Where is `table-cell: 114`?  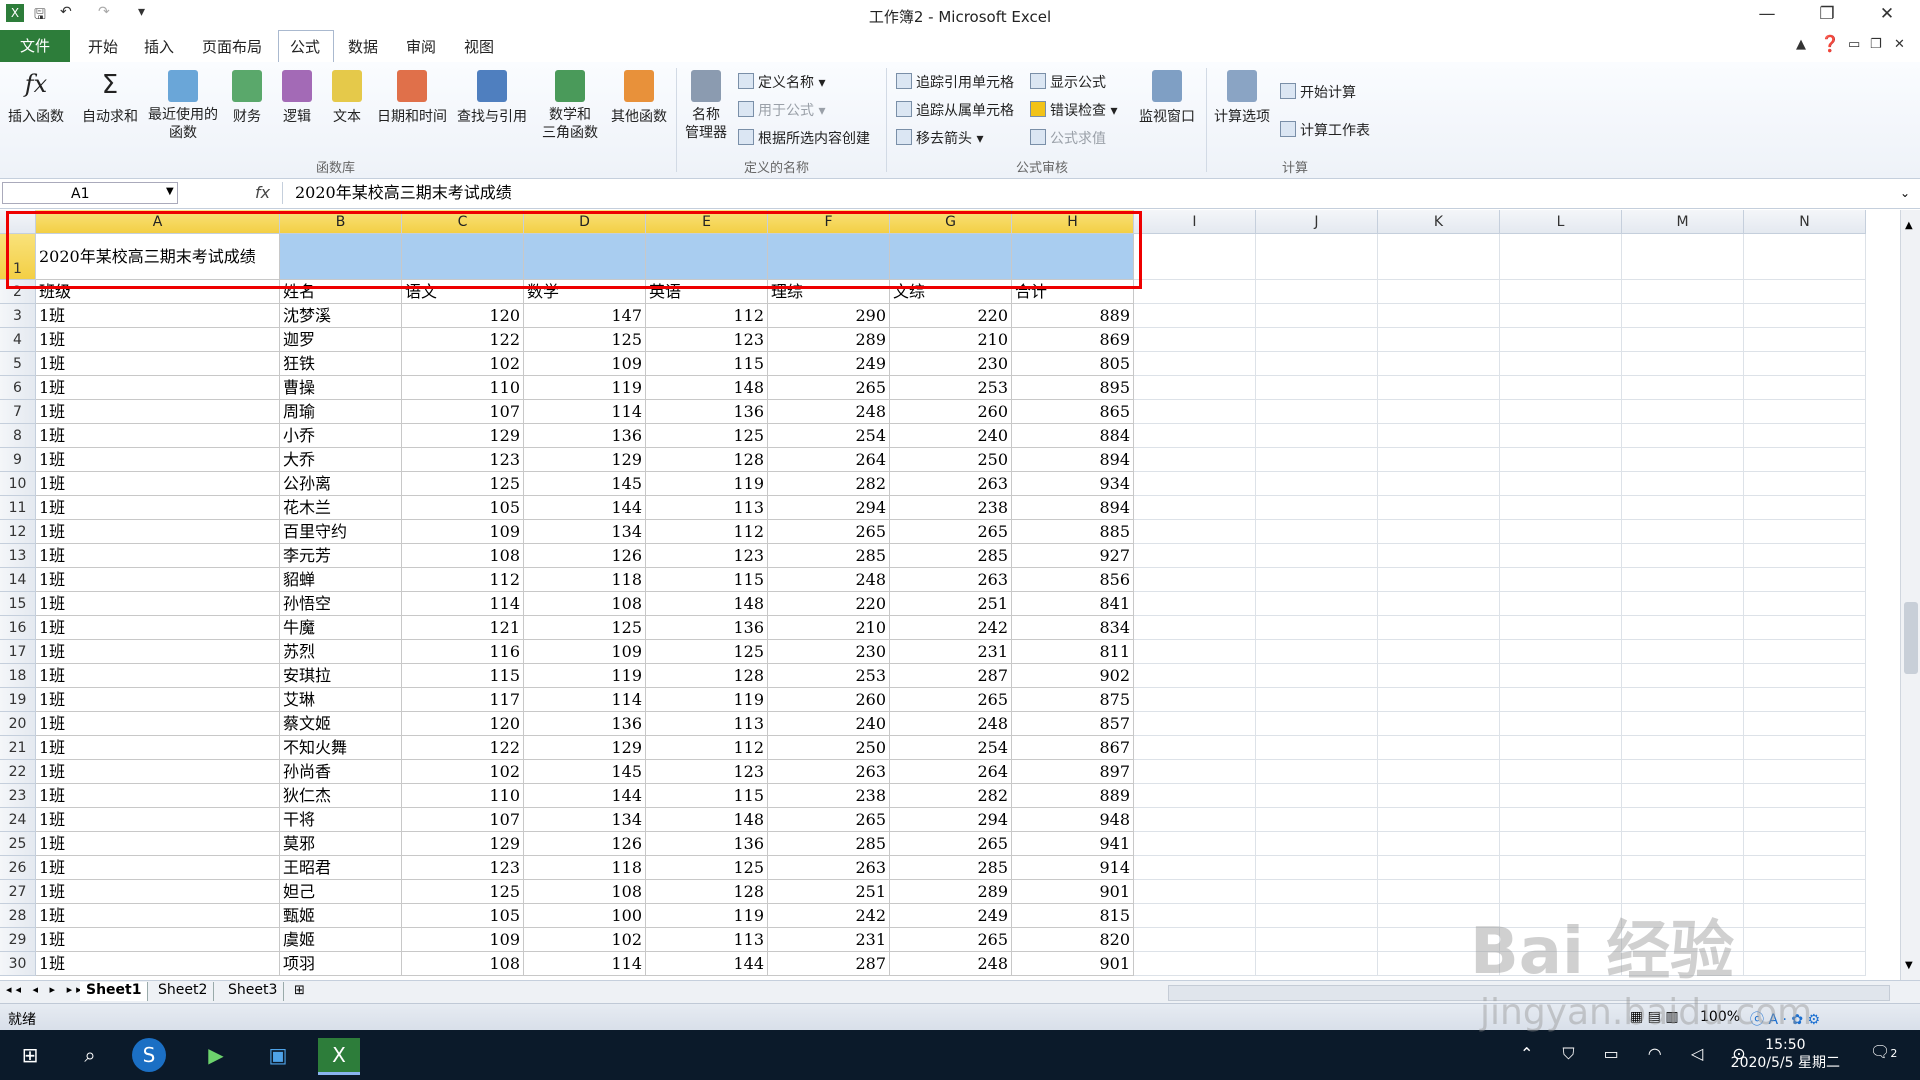
table-cell: 114 is located at coordinates (585, 412).